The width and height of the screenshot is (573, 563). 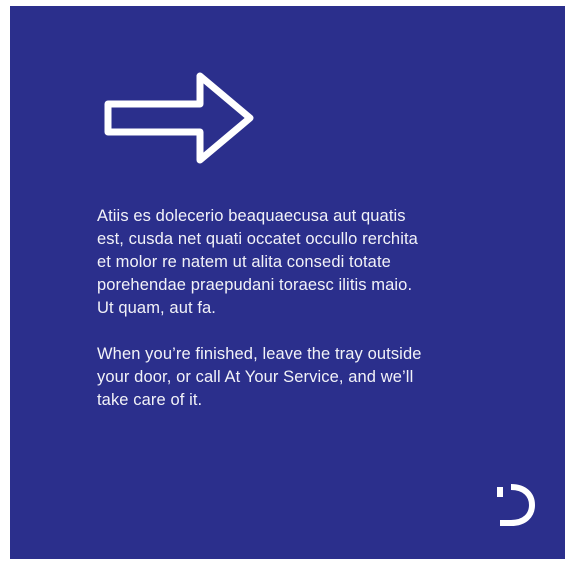 What do you see at coordinates (516, 505) in the screenshot?
I see `d-logo` at bounding box center [516, 505].